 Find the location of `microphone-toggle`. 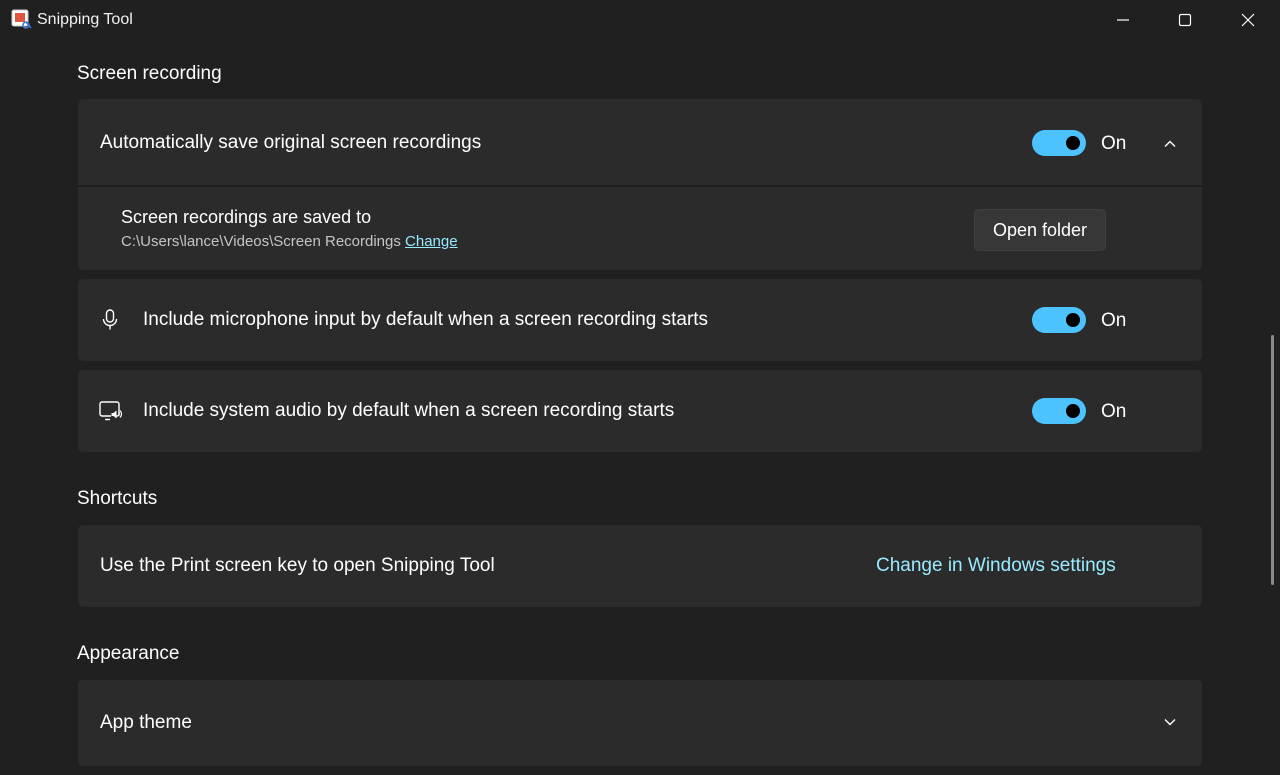

microphone-toggle is located at coordinates (1059, 320).